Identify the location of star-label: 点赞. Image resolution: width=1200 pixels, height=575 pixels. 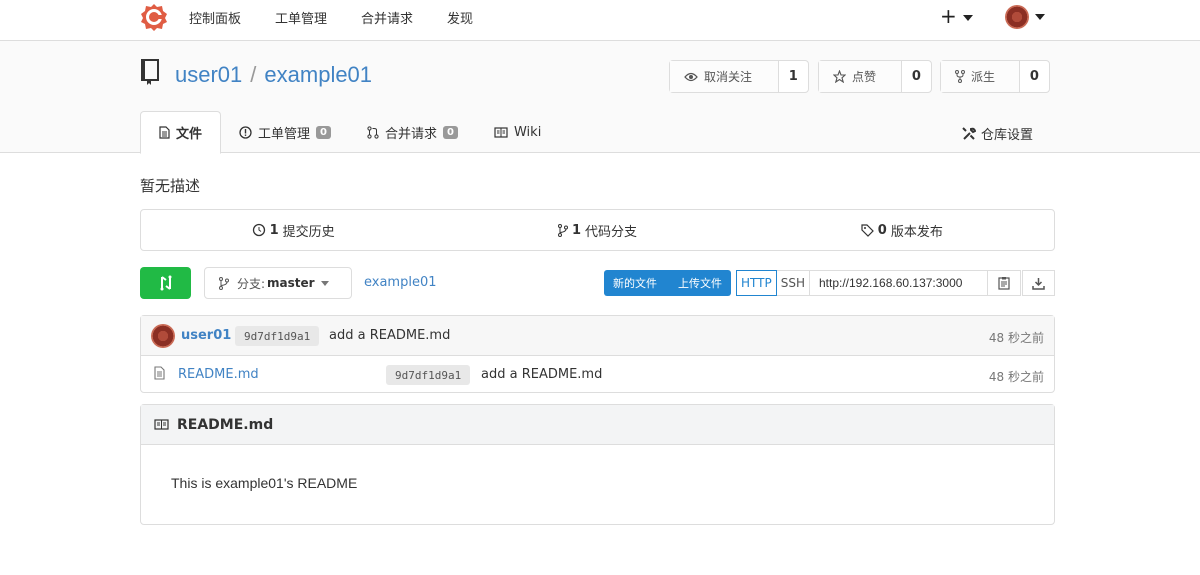
(860, 76).